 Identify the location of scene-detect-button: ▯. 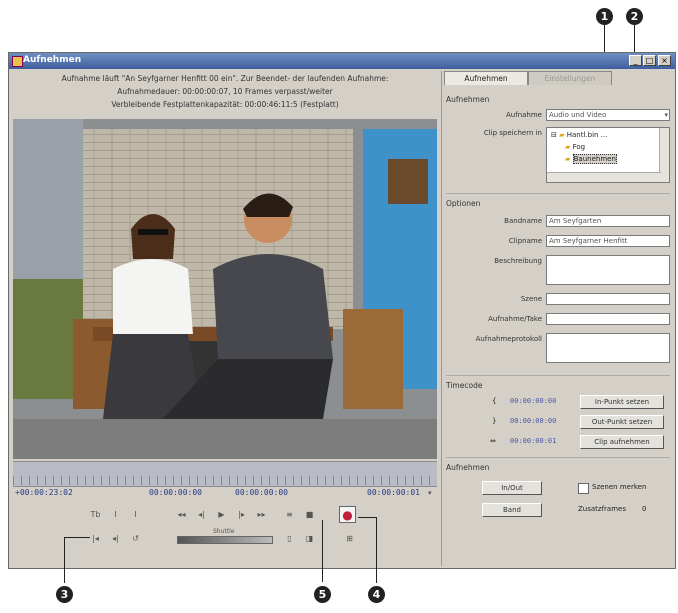
(289, 538).